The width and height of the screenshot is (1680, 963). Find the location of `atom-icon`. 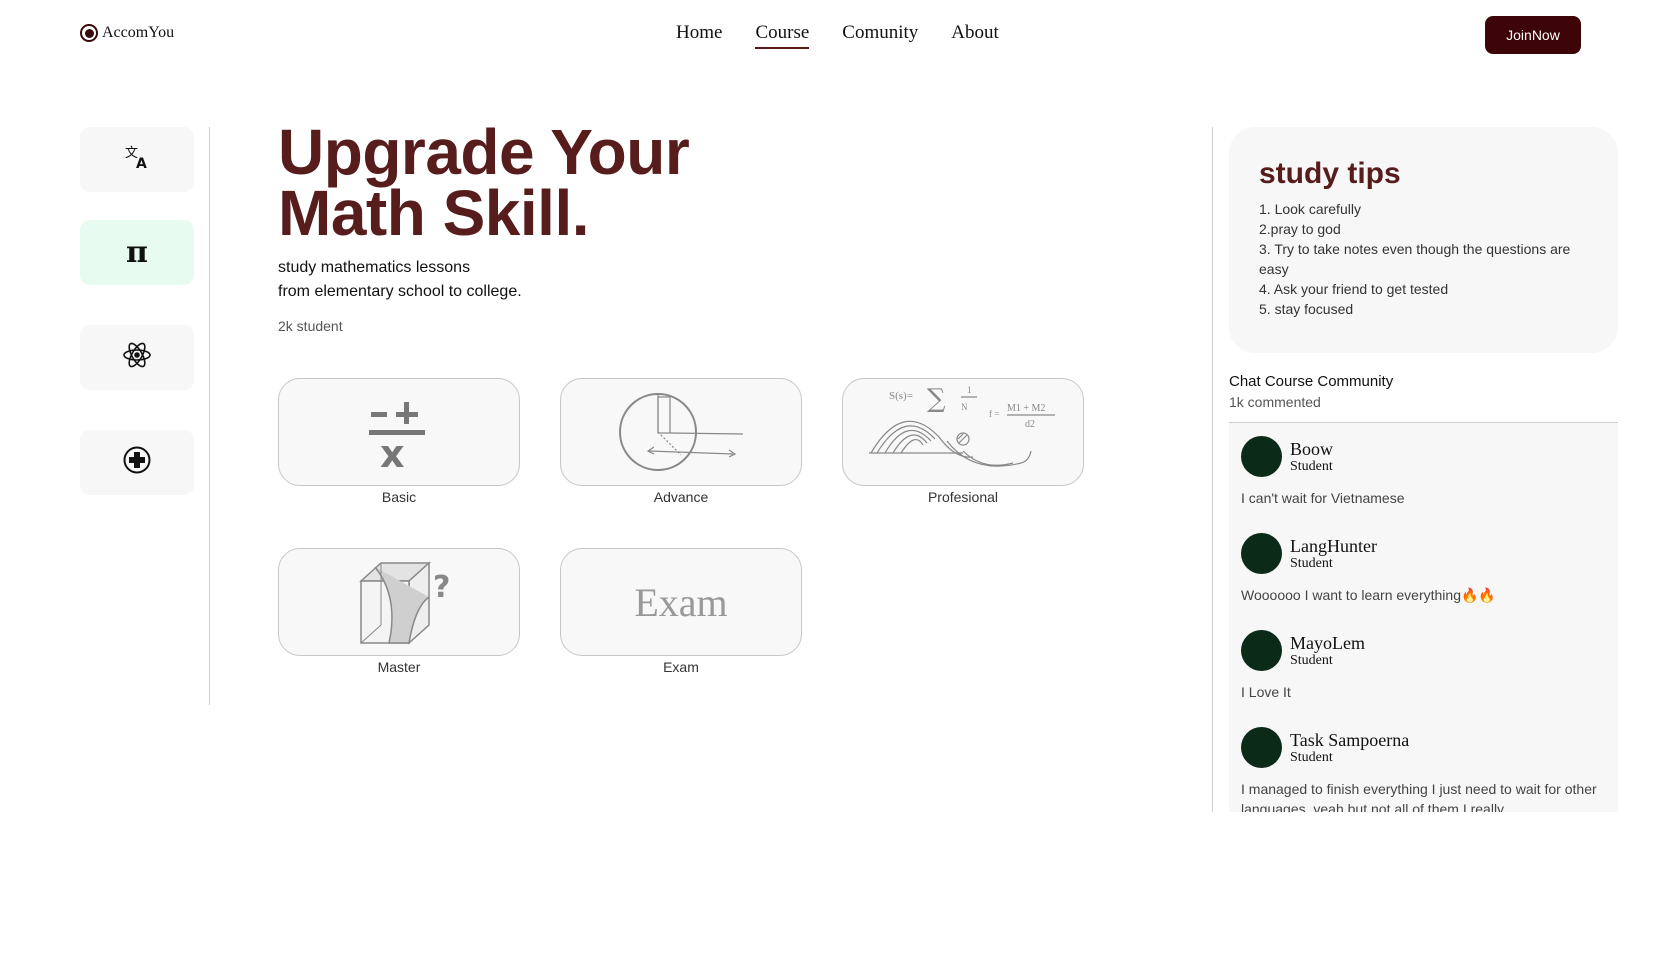

atom-icon is located at coordinates (137, 357).